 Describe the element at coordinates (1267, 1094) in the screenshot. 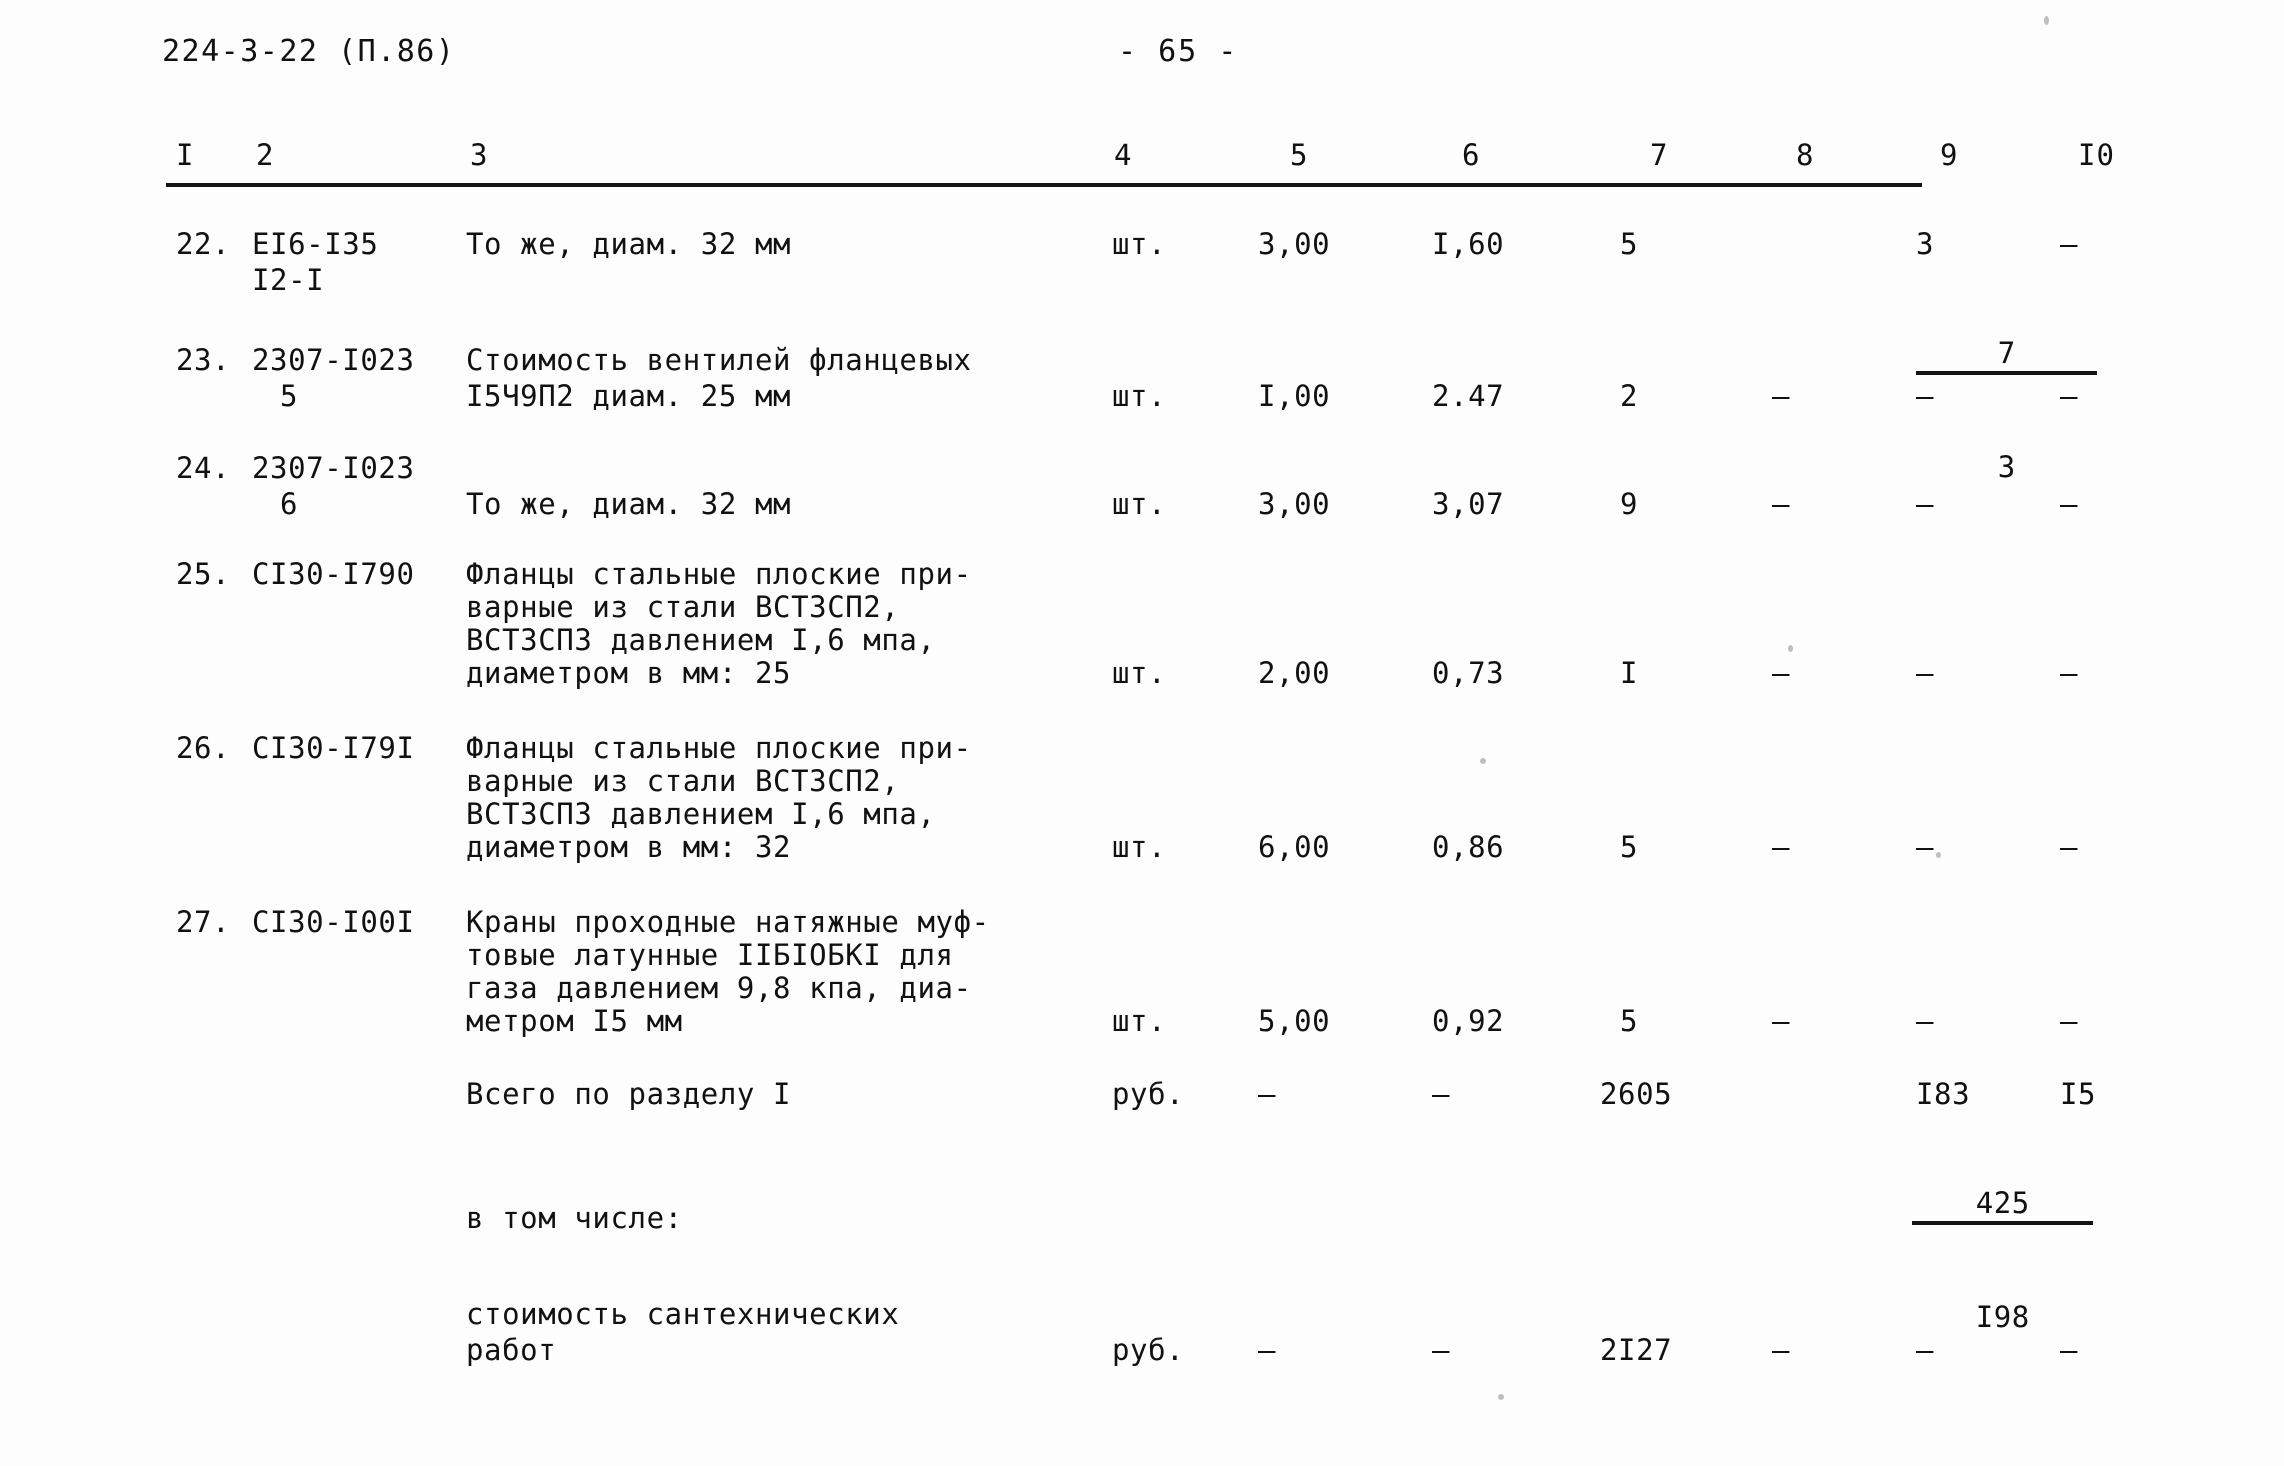

I see `total-col5: –` at that location.